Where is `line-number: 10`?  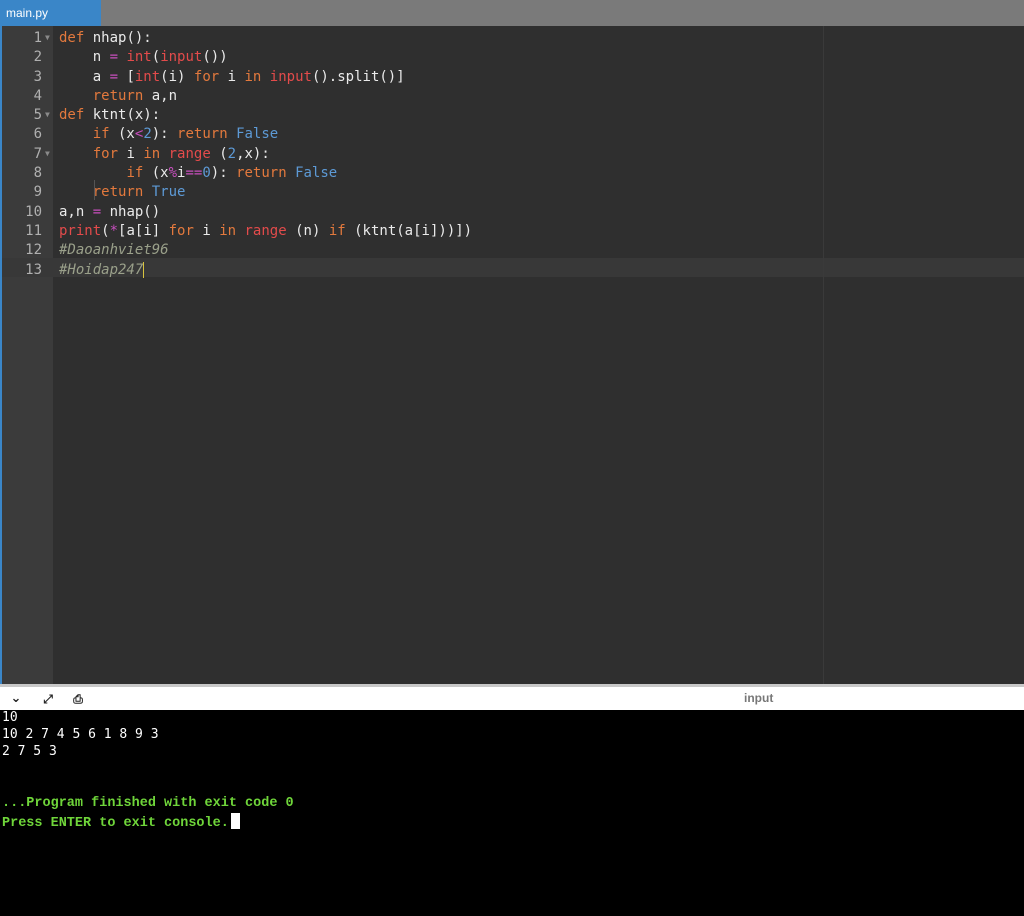 line-number: 10 is located at coordinates (33, 211).